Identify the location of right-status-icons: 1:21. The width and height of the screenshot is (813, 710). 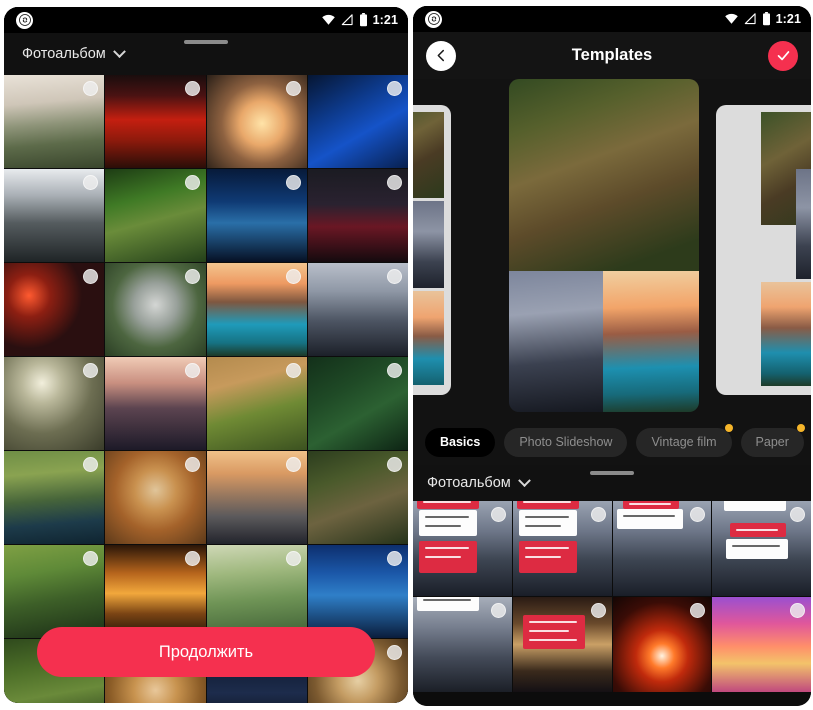
(762, 19).